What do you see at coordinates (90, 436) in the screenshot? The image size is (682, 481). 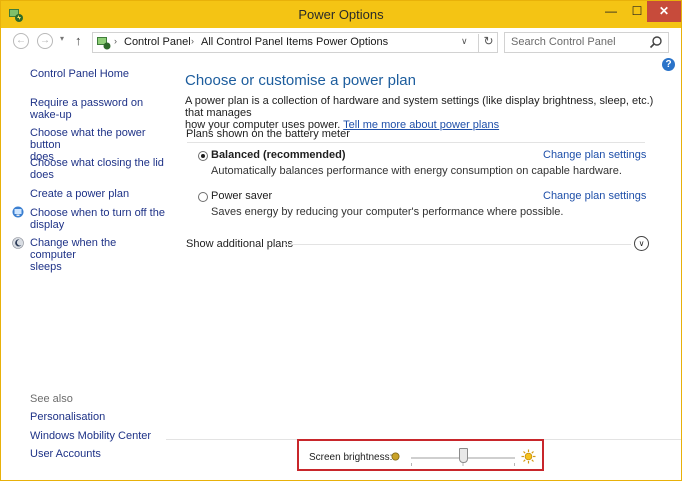 I see `see-also-mobility-center: Windows Mobility Center` at bounding box center [90, 436].